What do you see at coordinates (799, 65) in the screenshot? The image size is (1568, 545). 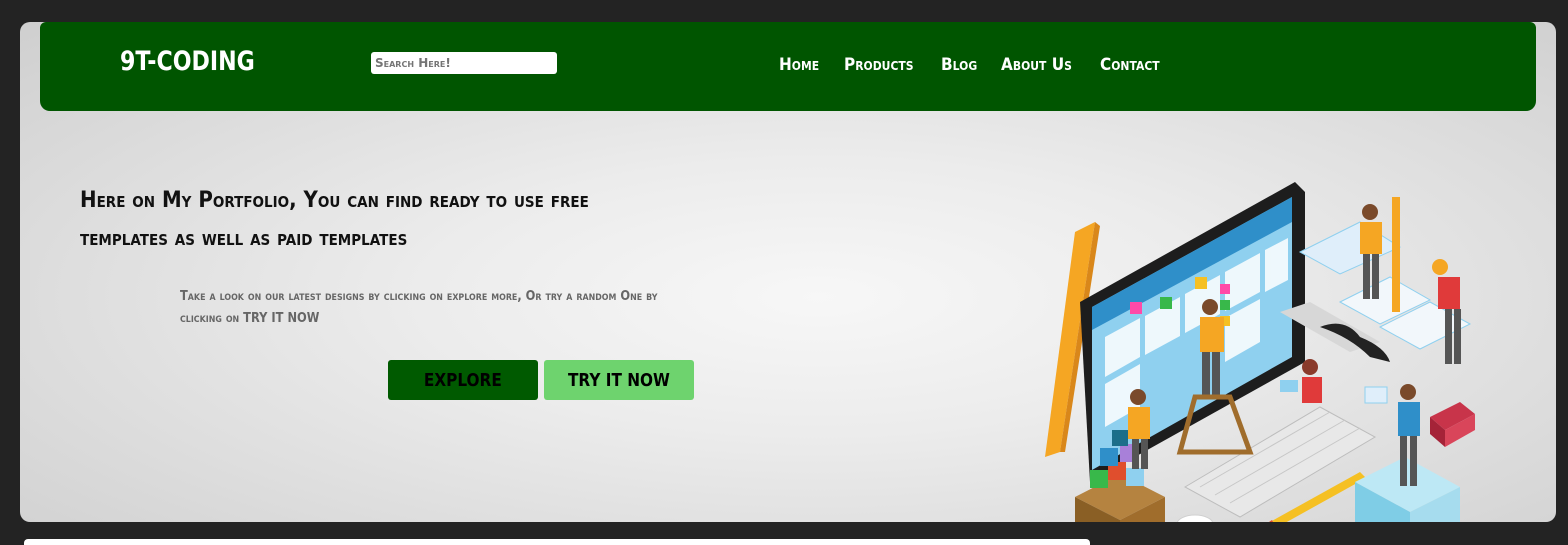 I see `nav-home: Home` at bounding box center [799, 65].